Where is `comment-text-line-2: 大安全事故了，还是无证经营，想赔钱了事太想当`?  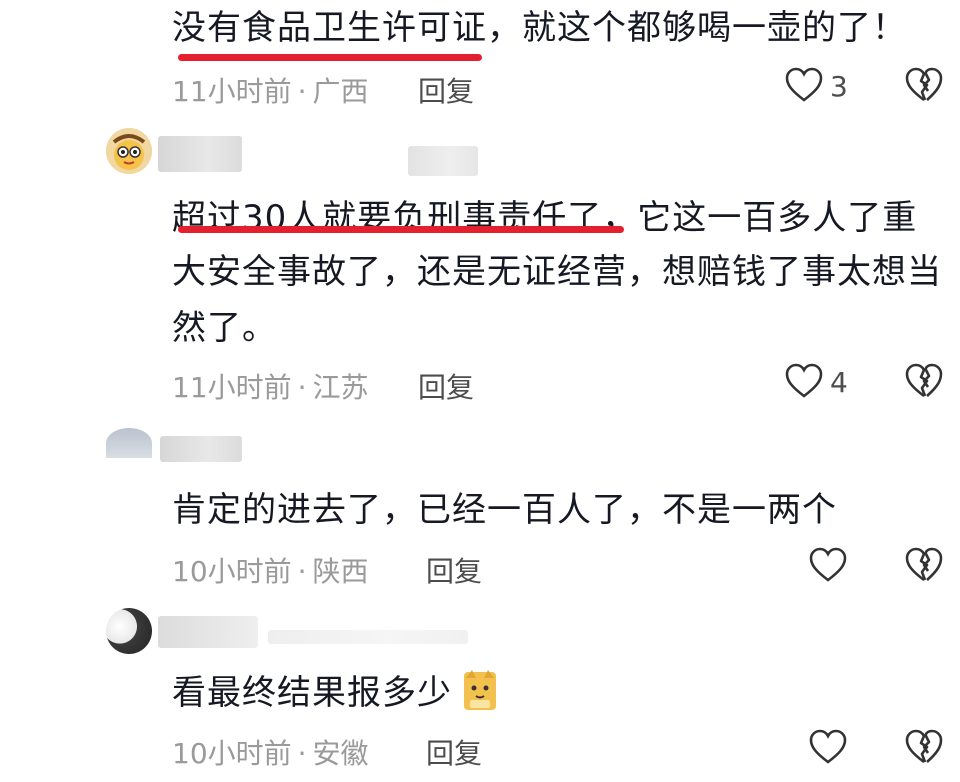
comment-text-line-2: 大安全事故了，还是无证经营，想赔钱了事太想当 is located at coordinates (557, 272).